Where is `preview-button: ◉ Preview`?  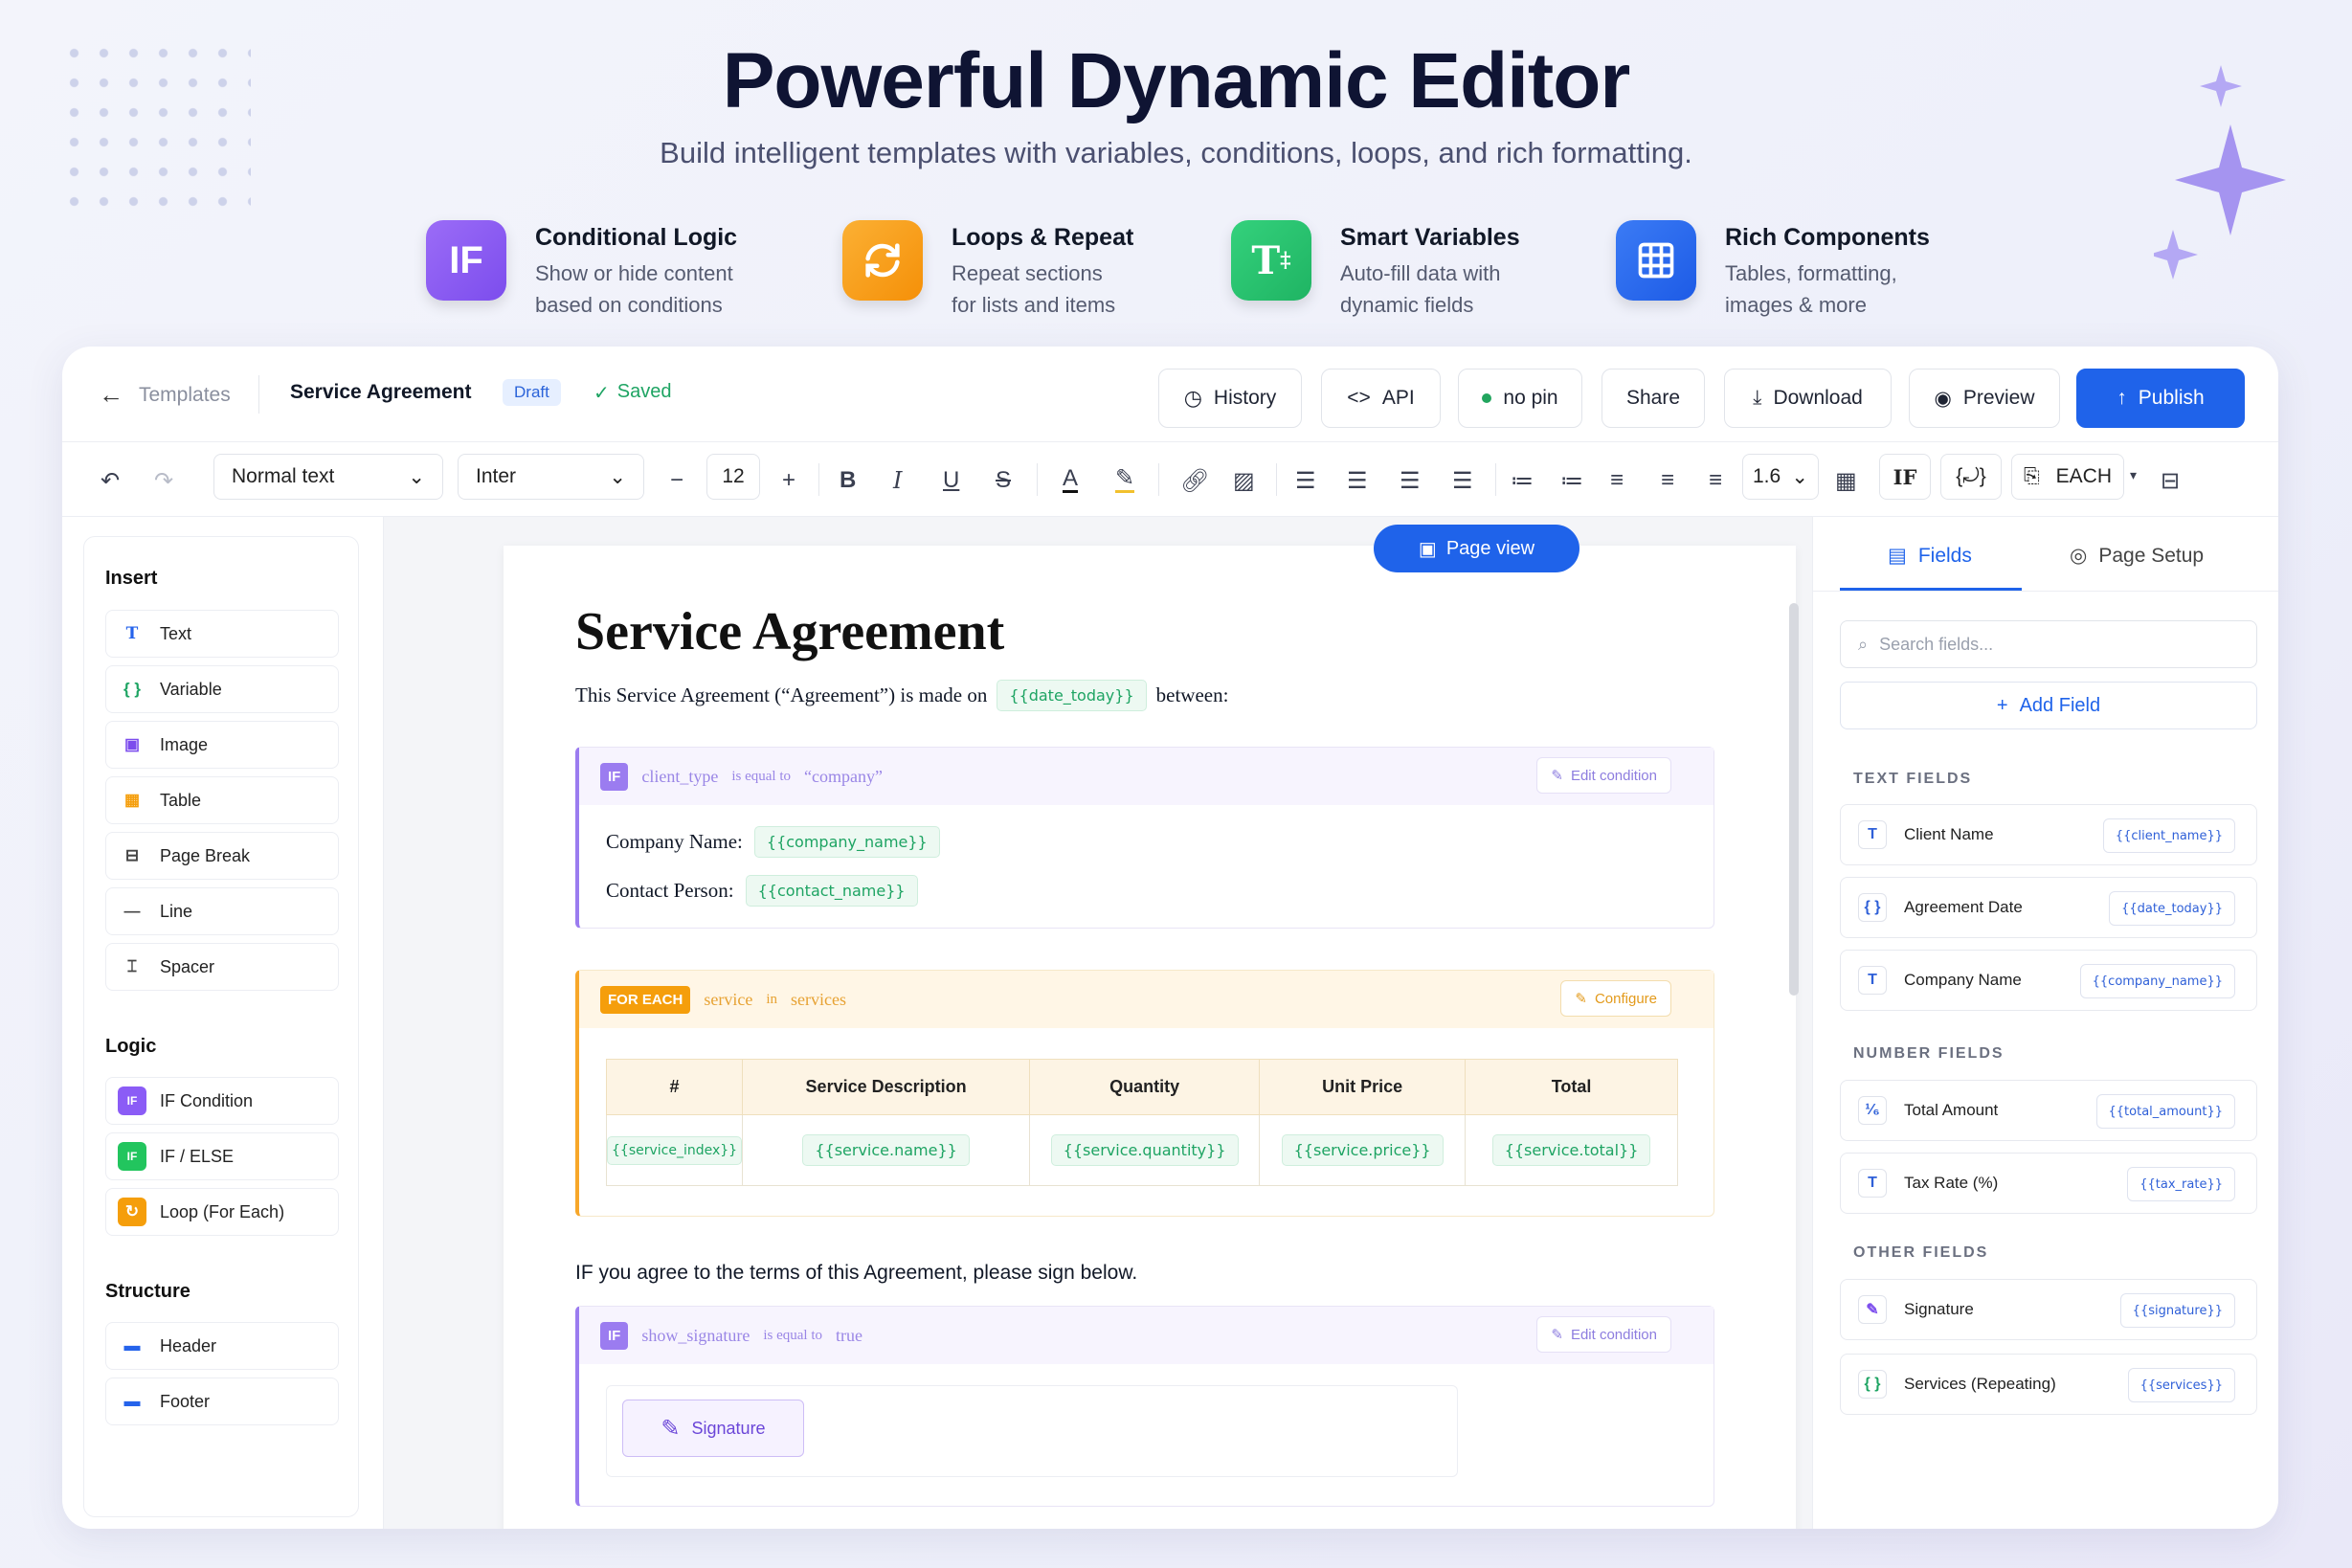 preview-button: ◉ Preview is located at coordinates (1984, 399).